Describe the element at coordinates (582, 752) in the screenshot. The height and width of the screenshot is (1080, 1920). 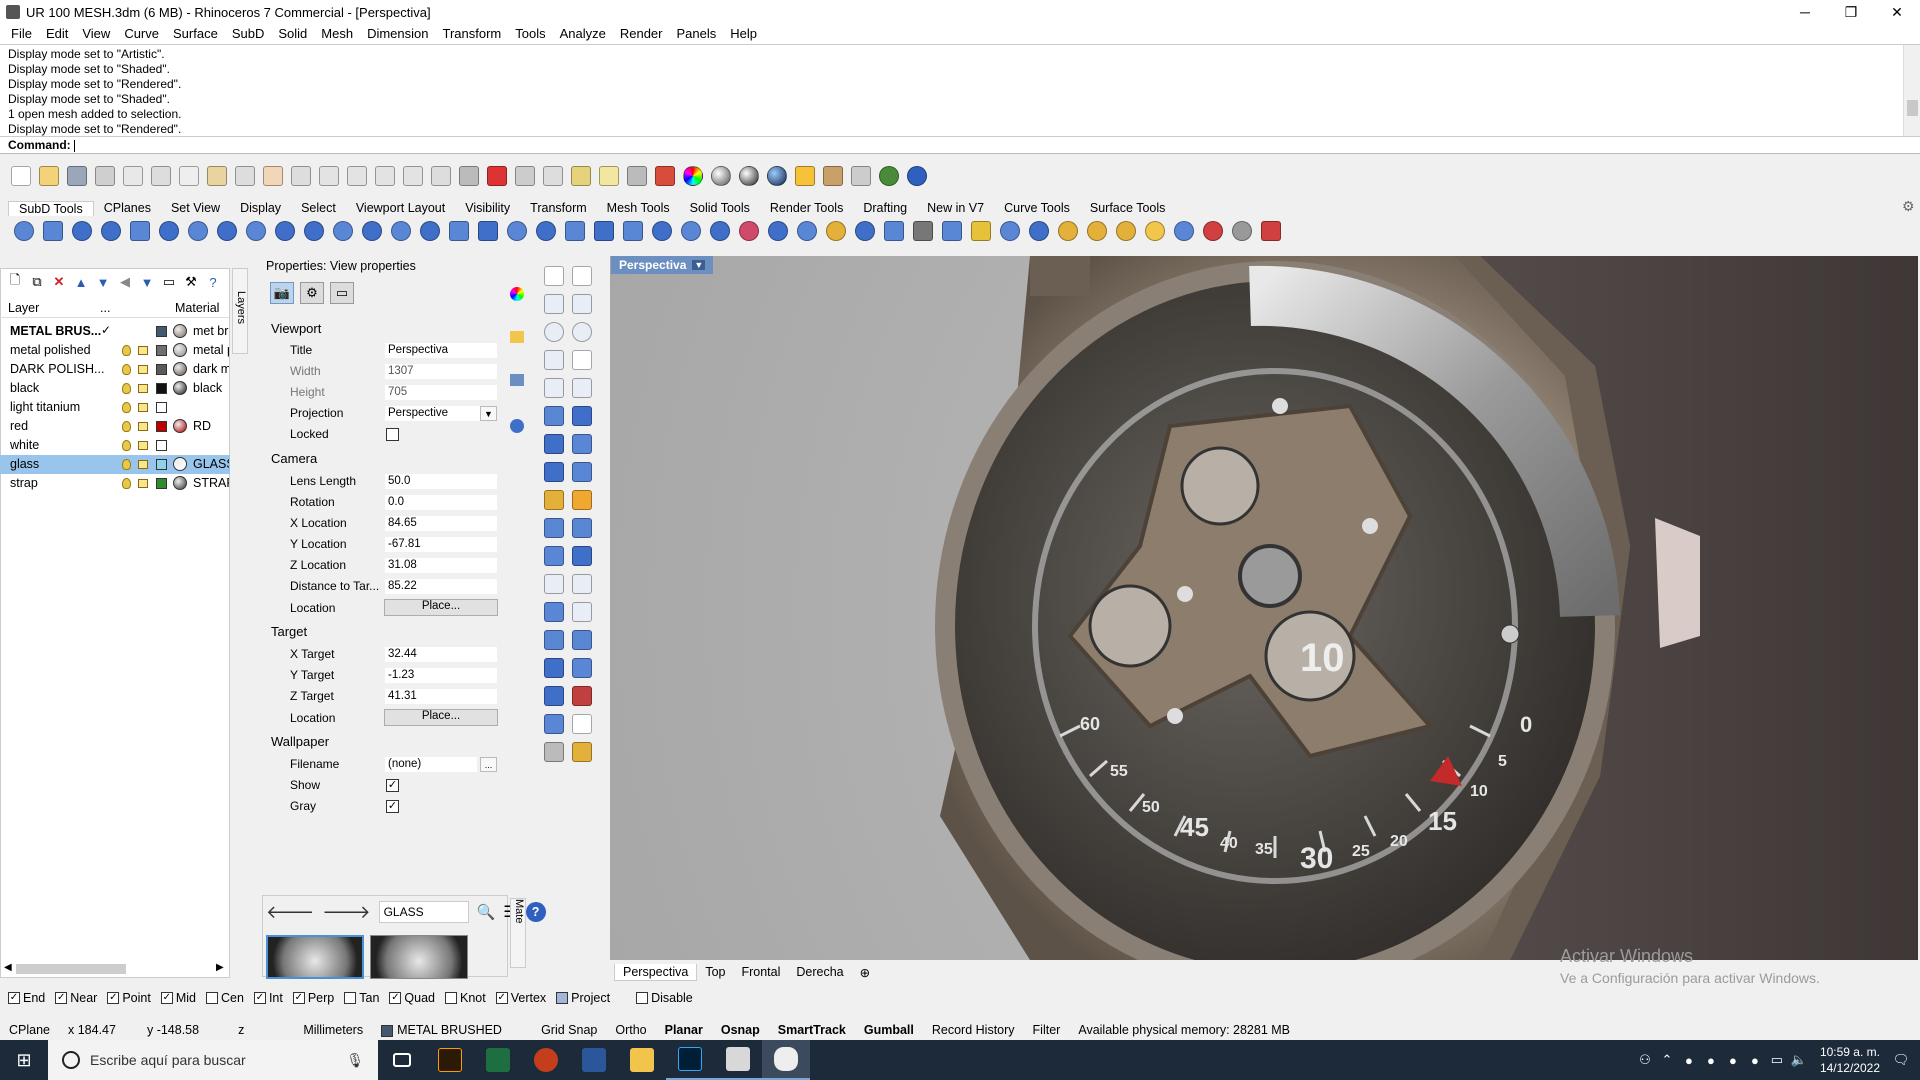
I see `render-icon` at that location.